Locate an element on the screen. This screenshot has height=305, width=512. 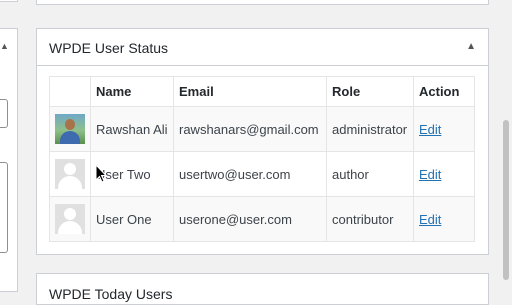
user-photo-avatar is located at coordinates (70, 129).